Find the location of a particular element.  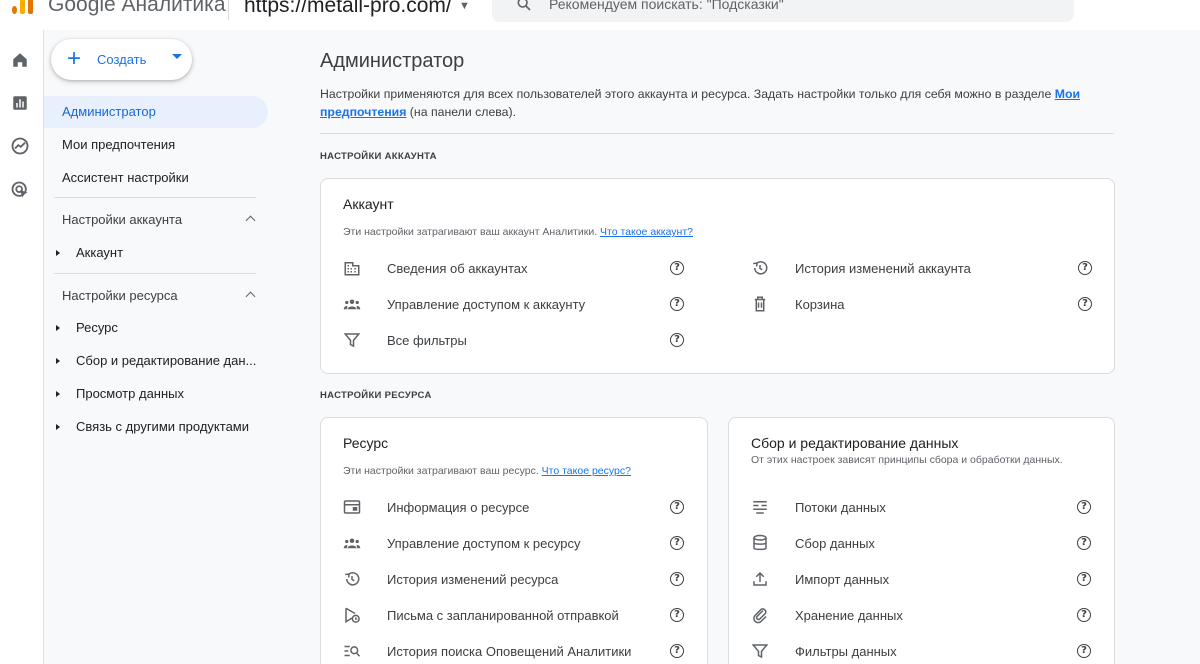

create-button: + Создать is located at coordinates (121, 59).